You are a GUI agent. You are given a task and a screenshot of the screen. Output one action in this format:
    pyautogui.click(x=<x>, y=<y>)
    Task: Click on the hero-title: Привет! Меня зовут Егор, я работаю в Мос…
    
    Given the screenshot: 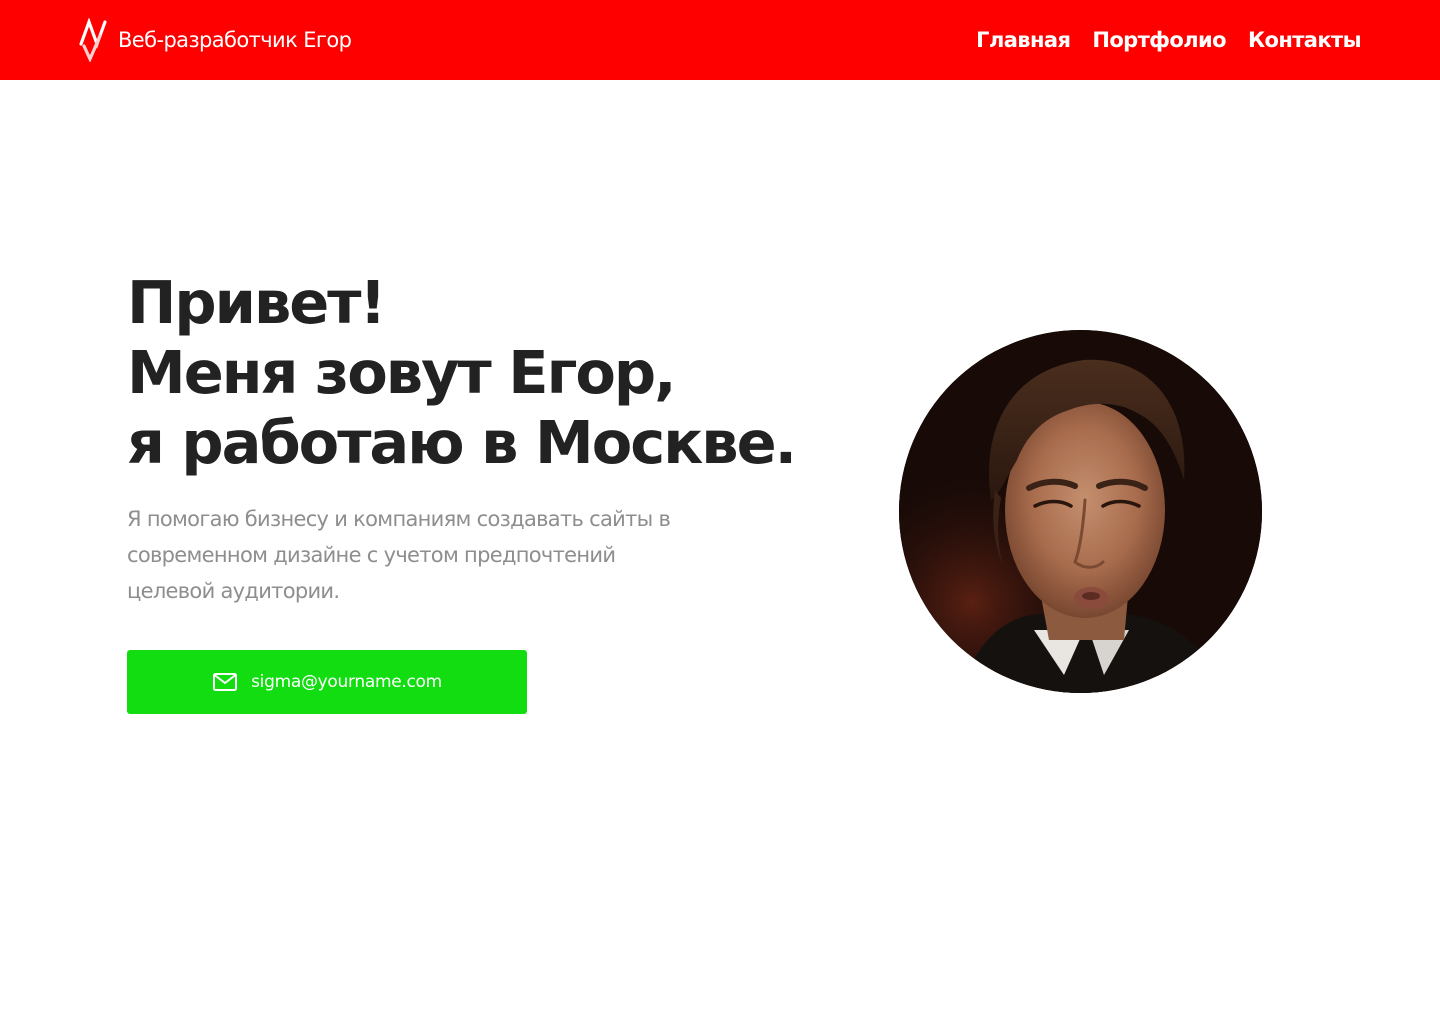 What is the action you would take?
    pyautogui.click(x=477, y=373)
    